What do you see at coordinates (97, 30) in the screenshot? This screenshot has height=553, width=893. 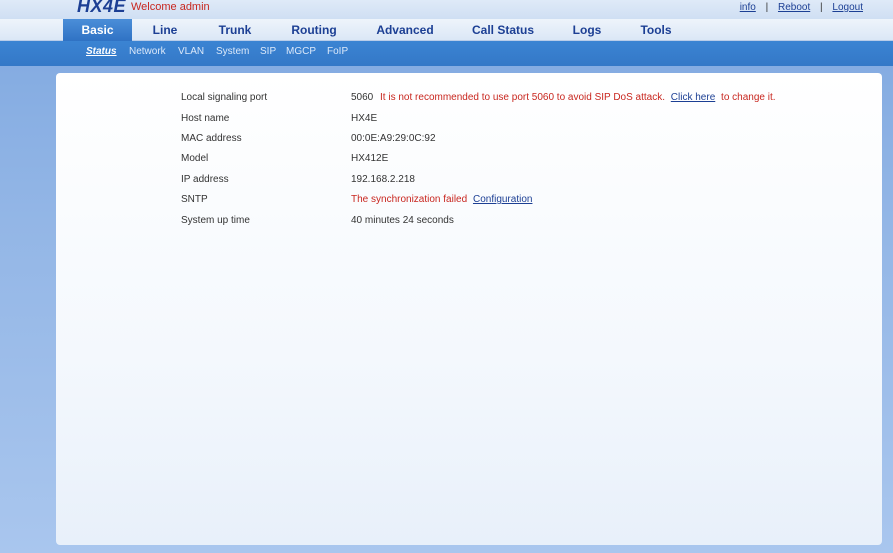 I see `tab-basic: Basic` at bounding box center [97, 30].